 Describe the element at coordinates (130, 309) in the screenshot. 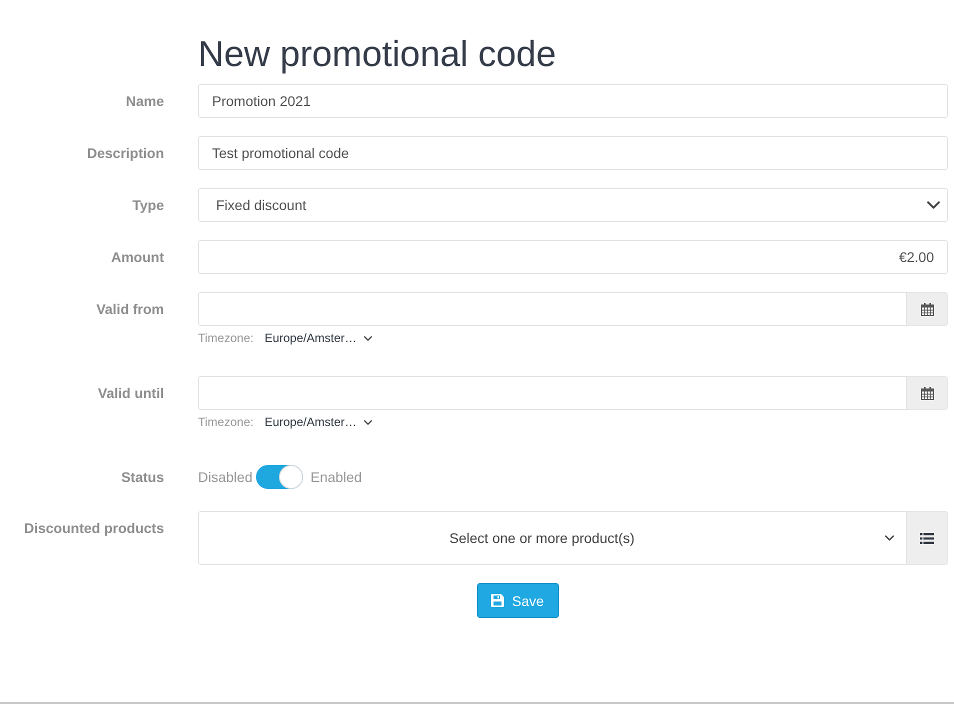

I see `field-label: Valid from` at that location.